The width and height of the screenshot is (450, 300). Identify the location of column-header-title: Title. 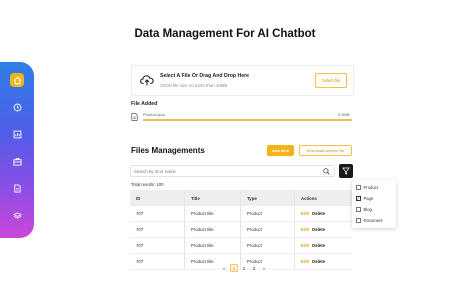
(213, 198).